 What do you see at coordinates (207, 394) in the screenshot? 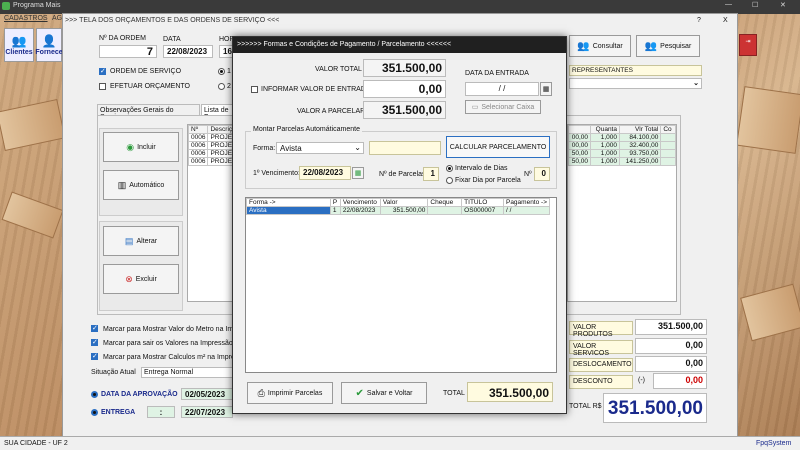
I see `aprovacao-field: 02/05/2023` at bounding box center [207, 394].